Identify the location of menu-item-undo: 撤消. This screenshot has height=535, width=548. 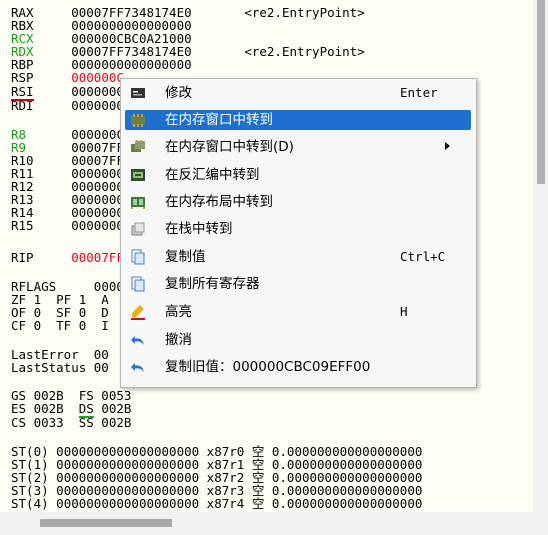
(298, 340).